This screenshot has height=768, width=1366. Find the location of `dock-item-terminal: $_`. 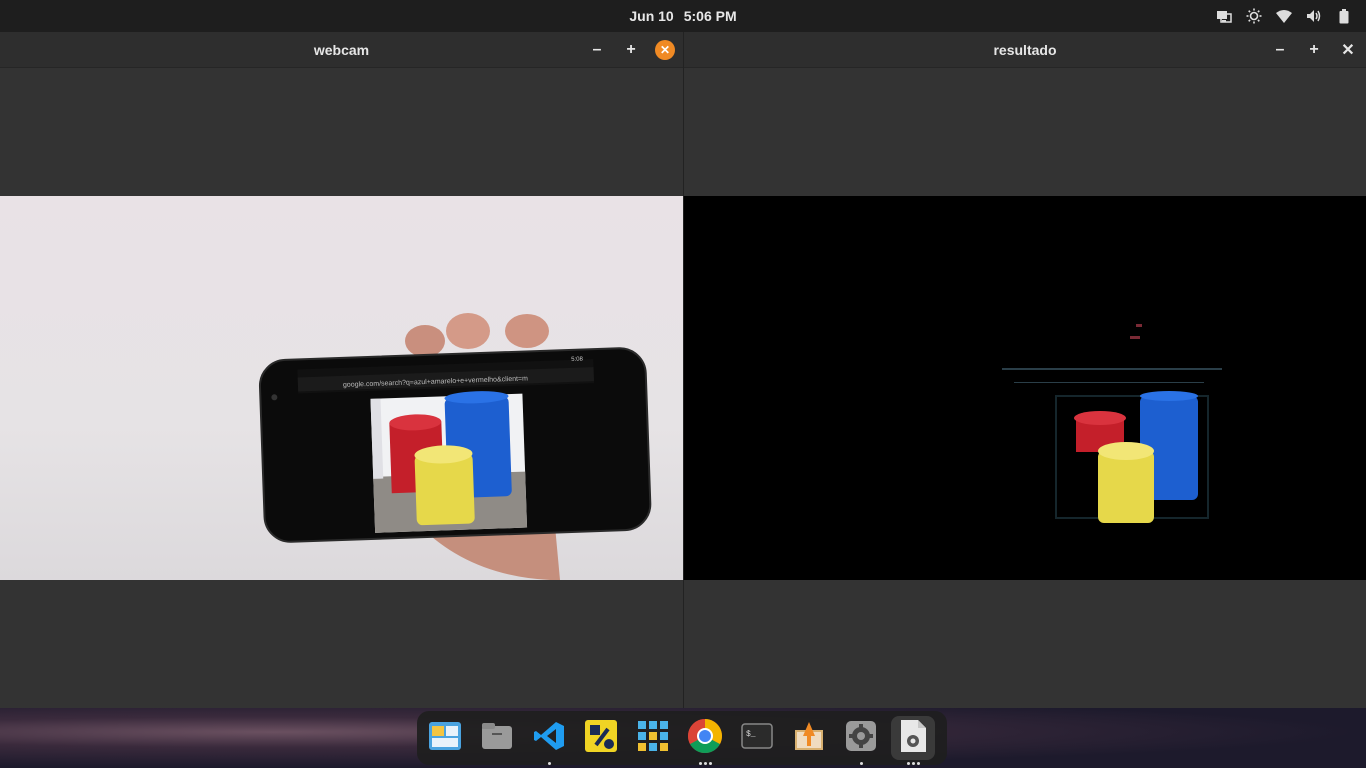

dock-item-terminal: $_ is located at coordinates (757, 738).